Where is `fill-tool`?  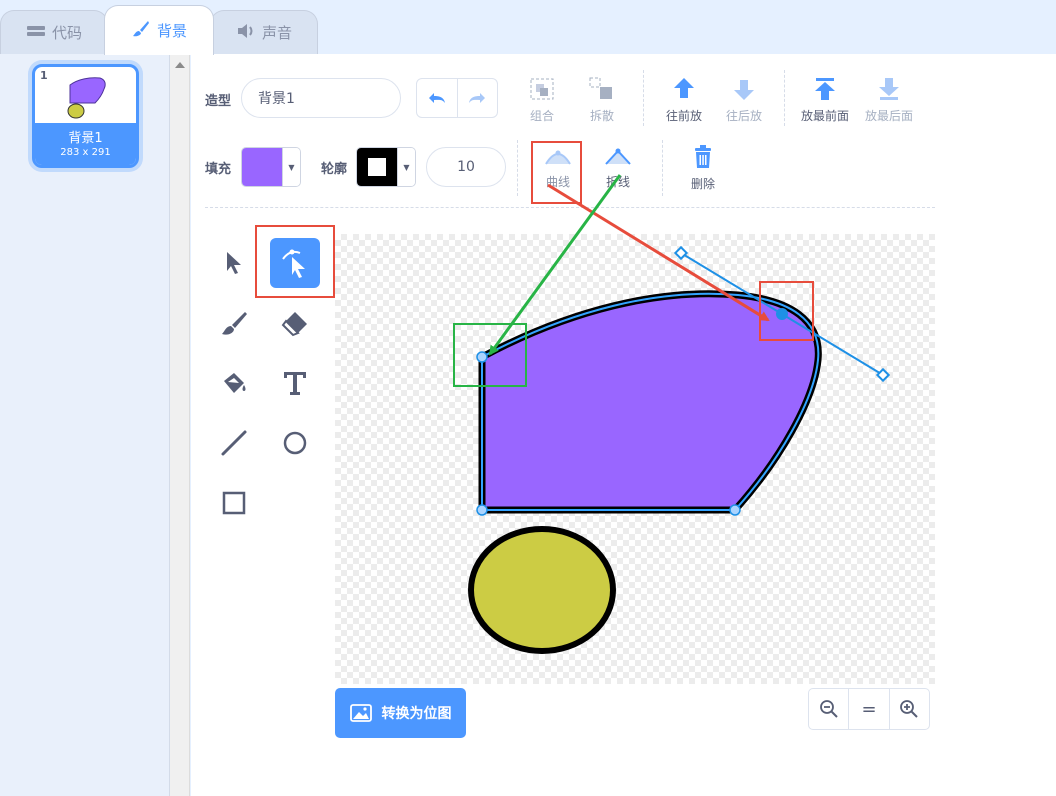
fill-tool is located at coordinates (234, 383).